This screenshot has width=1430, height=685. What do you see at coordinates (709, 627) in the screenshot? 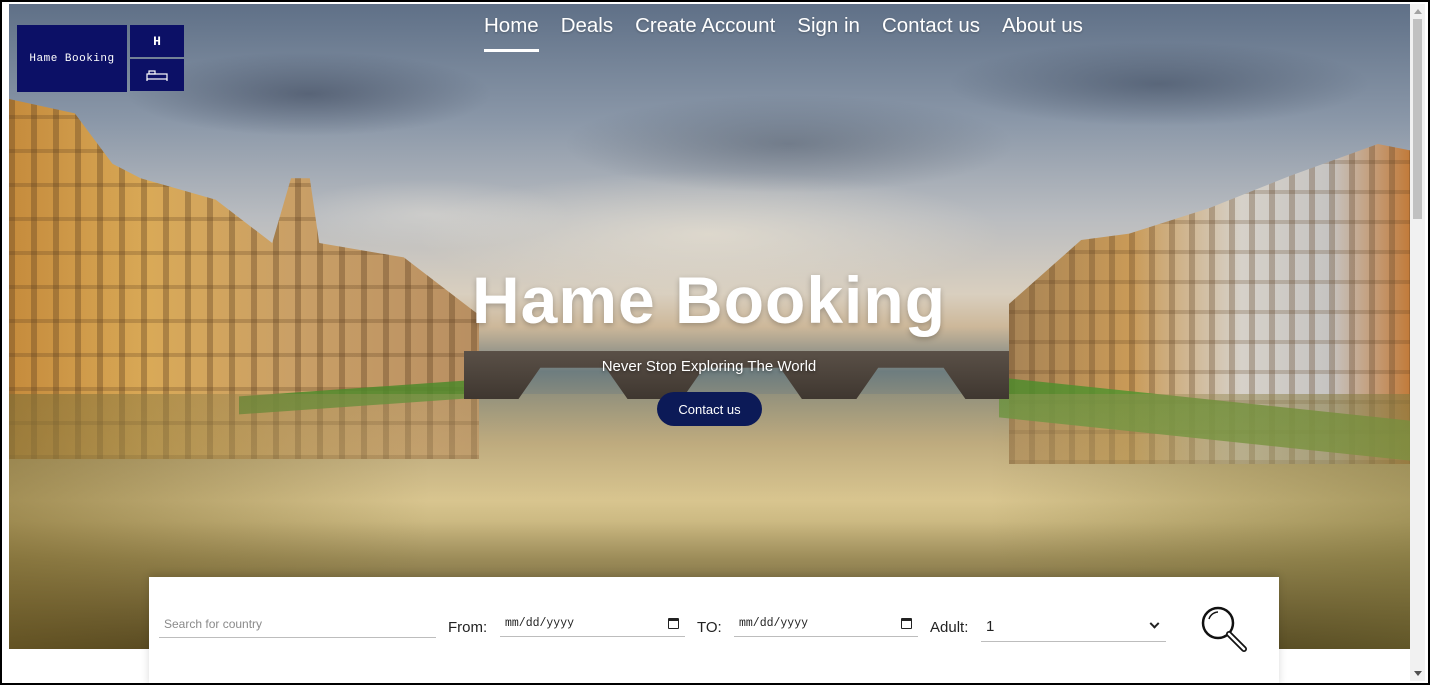
I see `to-label: TO:` at bounding box center [709, 627].